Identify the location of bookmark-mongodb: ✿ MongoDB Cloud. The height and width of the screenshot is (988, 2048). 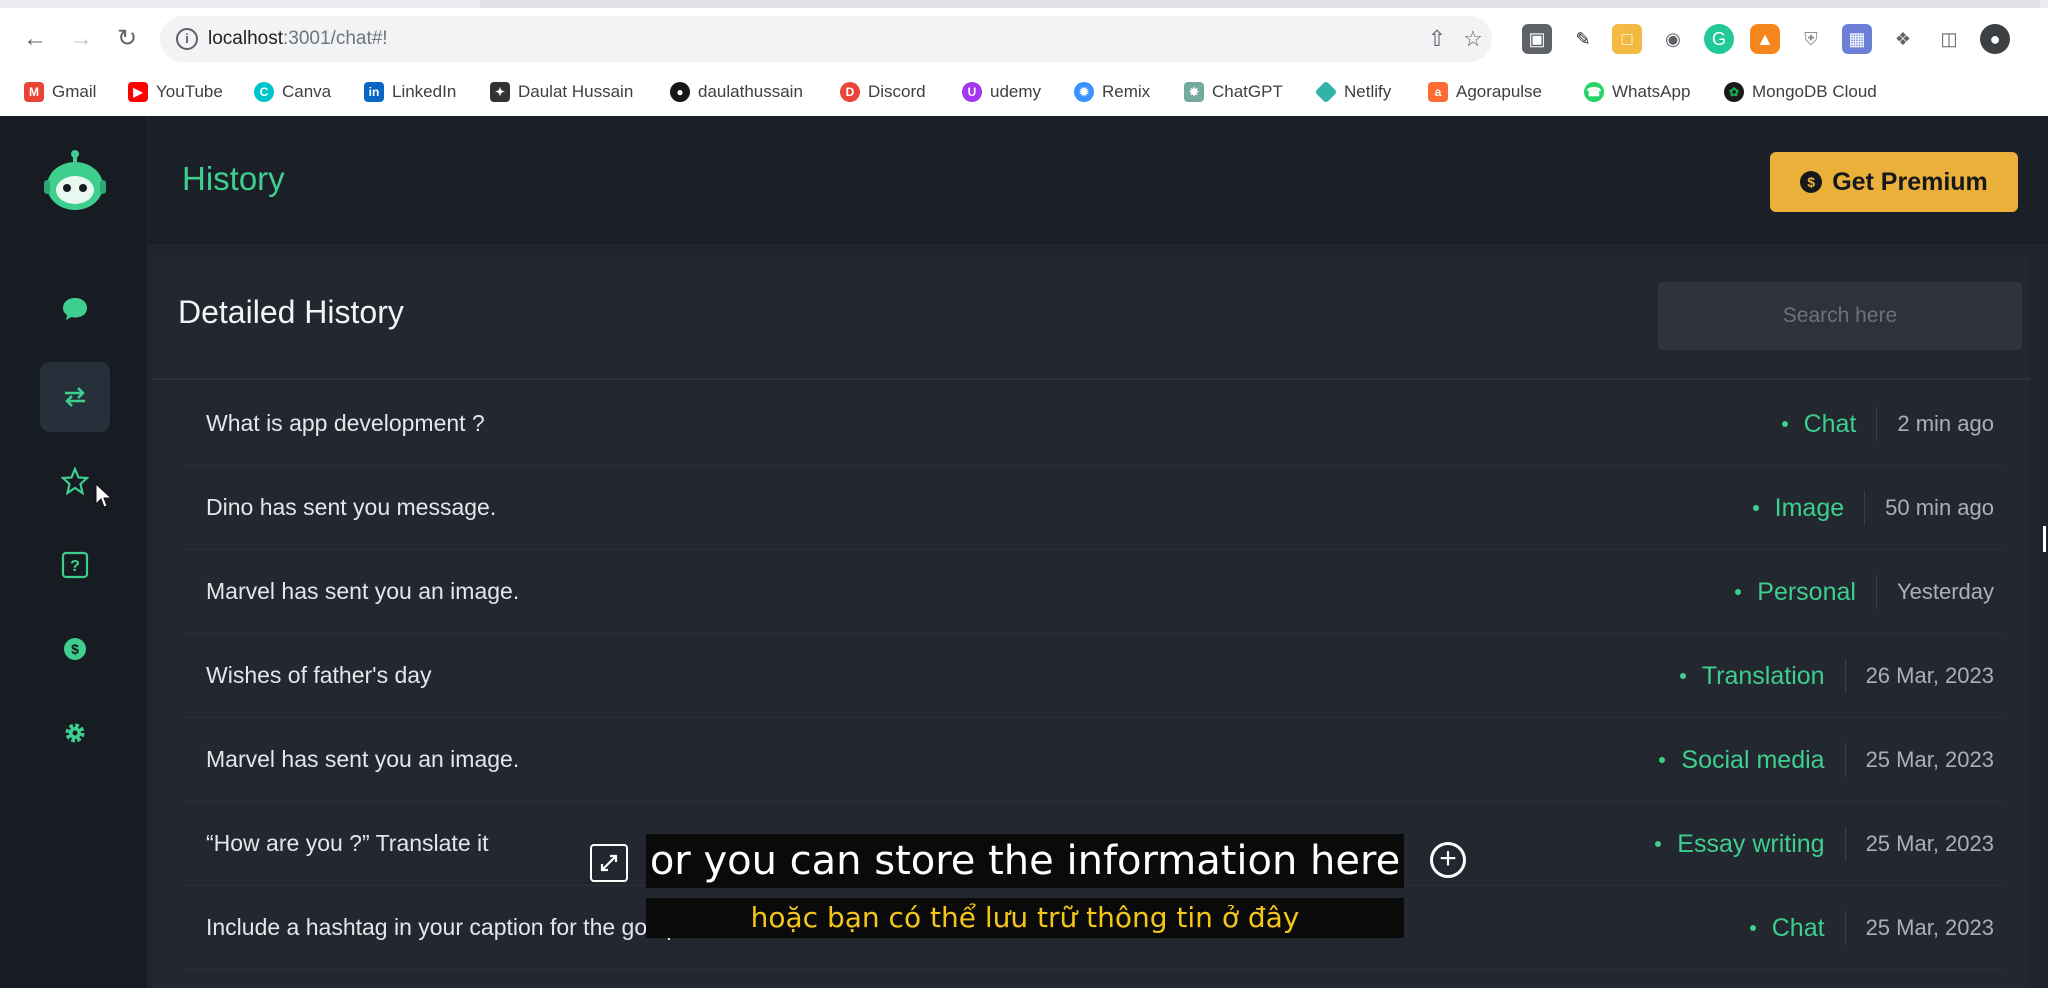
(1800, 92).